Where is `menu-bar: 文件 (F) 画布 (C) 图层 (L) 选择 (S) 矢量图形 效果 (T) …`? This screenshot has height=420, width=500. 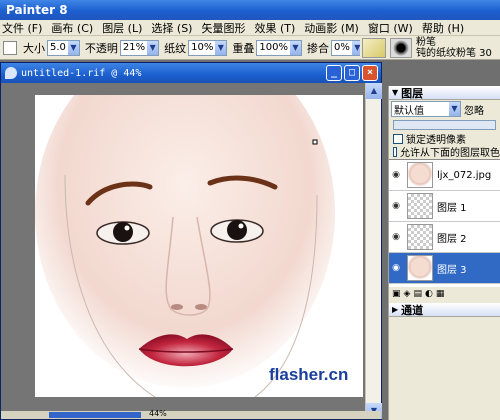 menu-bar: 文件 (F) 画布 (C) 图层 (L) 选择 (S) 矢量图形 效果 (T) … is located at coordinates (250, 28).